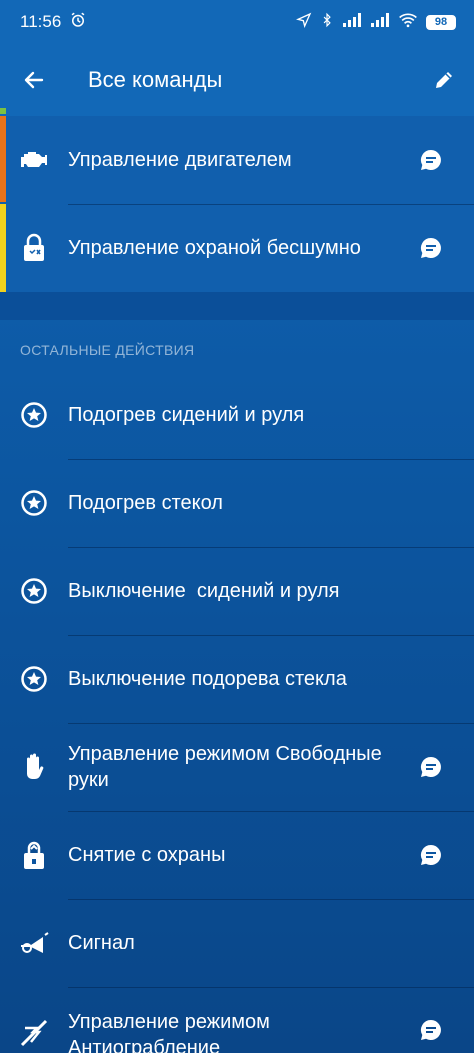  What do you see at coordinates (237, 943) in the screenshot?
I see `command-signal: Сигнал` at bounding box center [237, 943].